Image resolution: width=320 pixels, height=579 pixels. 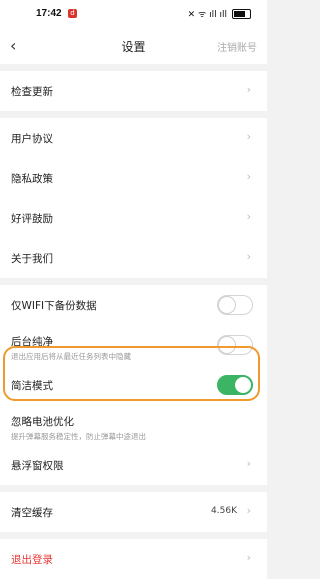 What do you see at coordinates (133, 218) in the screenshot?
I see `rate-us-item: 好评鼓励 ›` at bounding box center [133, 218].